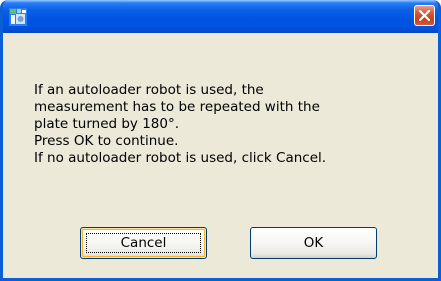 The width and height of the screenshot is (441, 281). What do you see at coordinates (18, 17) in the screenshot?
I see `app-icon` at bounding box center [18, 17].